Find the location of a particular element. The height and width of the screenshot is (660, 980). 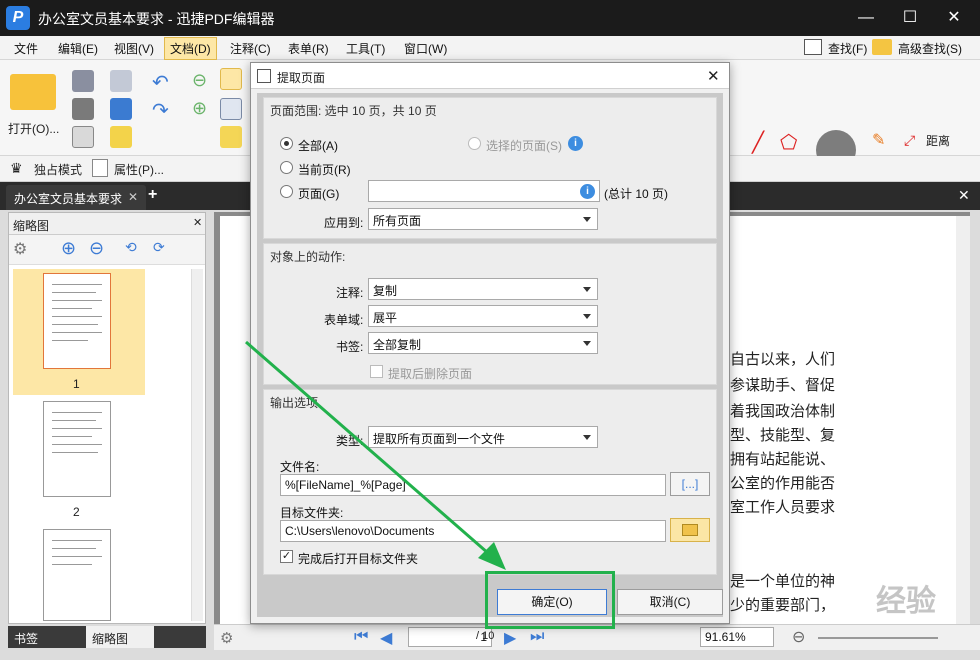

arrow-line is located at coordinates (371, 451).